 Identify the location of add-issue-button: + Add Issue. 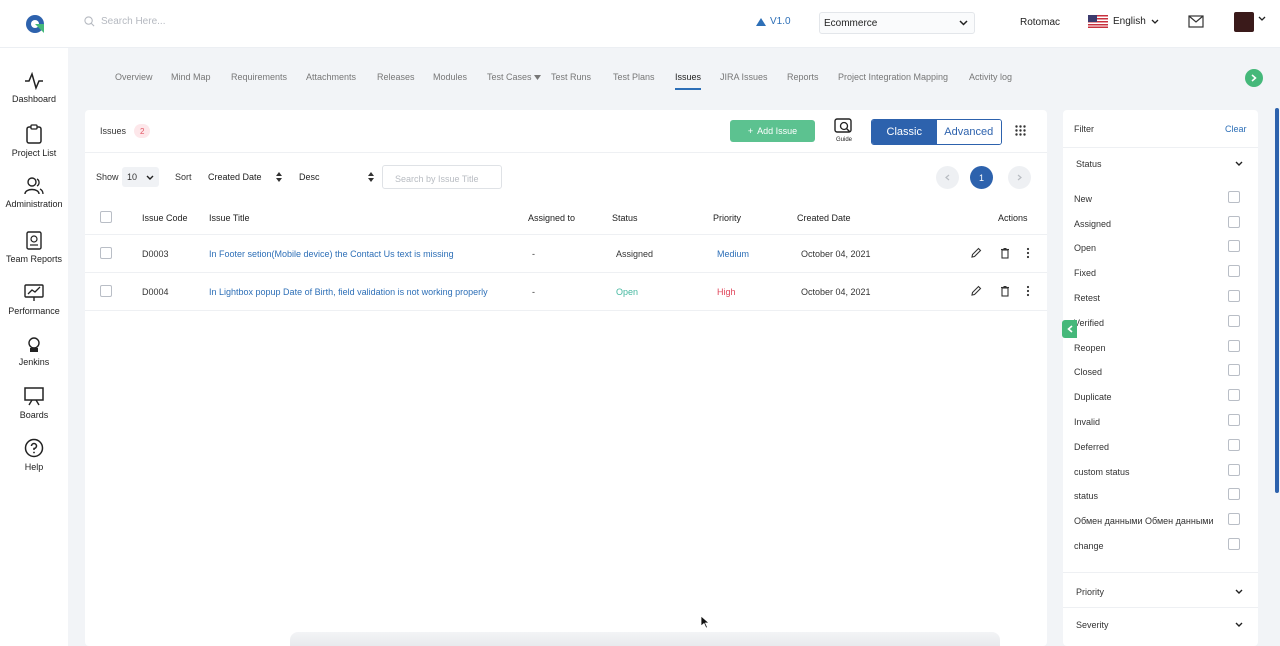
(772, 131).